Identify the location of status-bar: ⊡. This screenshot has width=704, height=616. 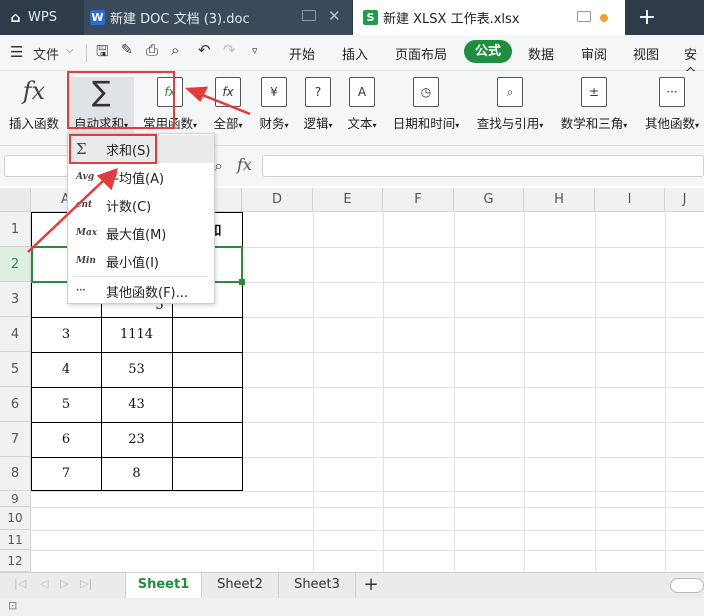
(352, 607).